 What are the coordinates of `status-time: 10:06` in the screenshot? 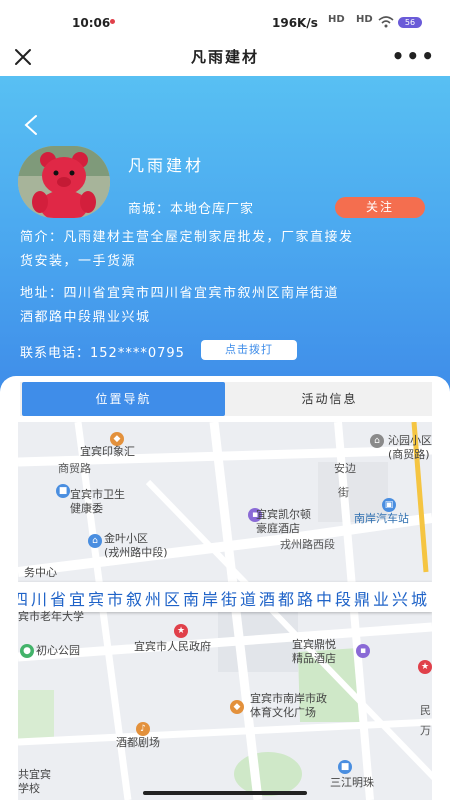 It's located at (91, 23).